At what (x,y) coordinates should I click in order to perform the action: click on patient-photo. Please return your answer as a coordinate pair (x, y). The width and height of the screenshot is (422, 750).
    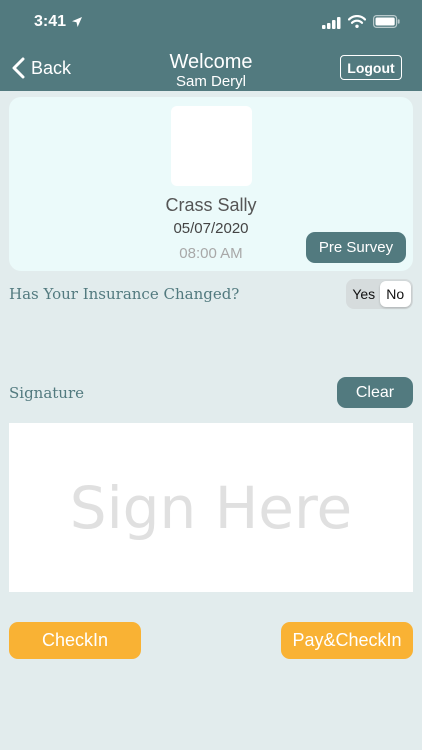
    Looking at the image, I should click on (211, 146).